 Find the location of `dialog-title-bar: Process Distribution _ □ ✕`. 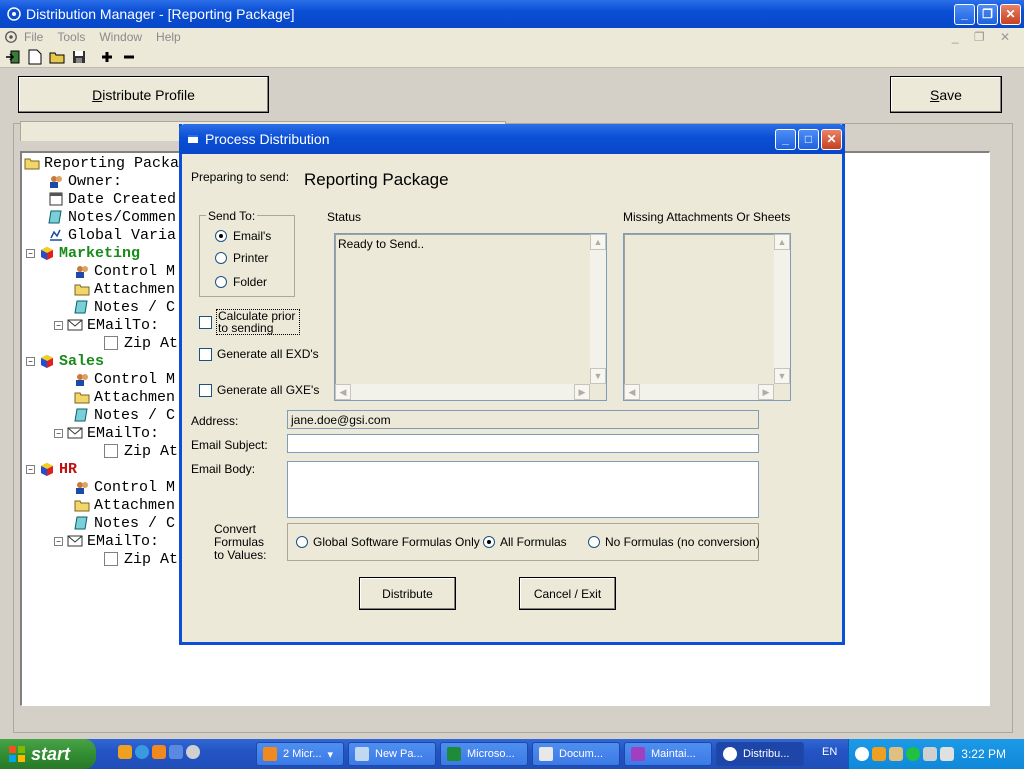

dialog-title-bar: Process Distribution _ □ ✕ is located at coordinates (512, 139).